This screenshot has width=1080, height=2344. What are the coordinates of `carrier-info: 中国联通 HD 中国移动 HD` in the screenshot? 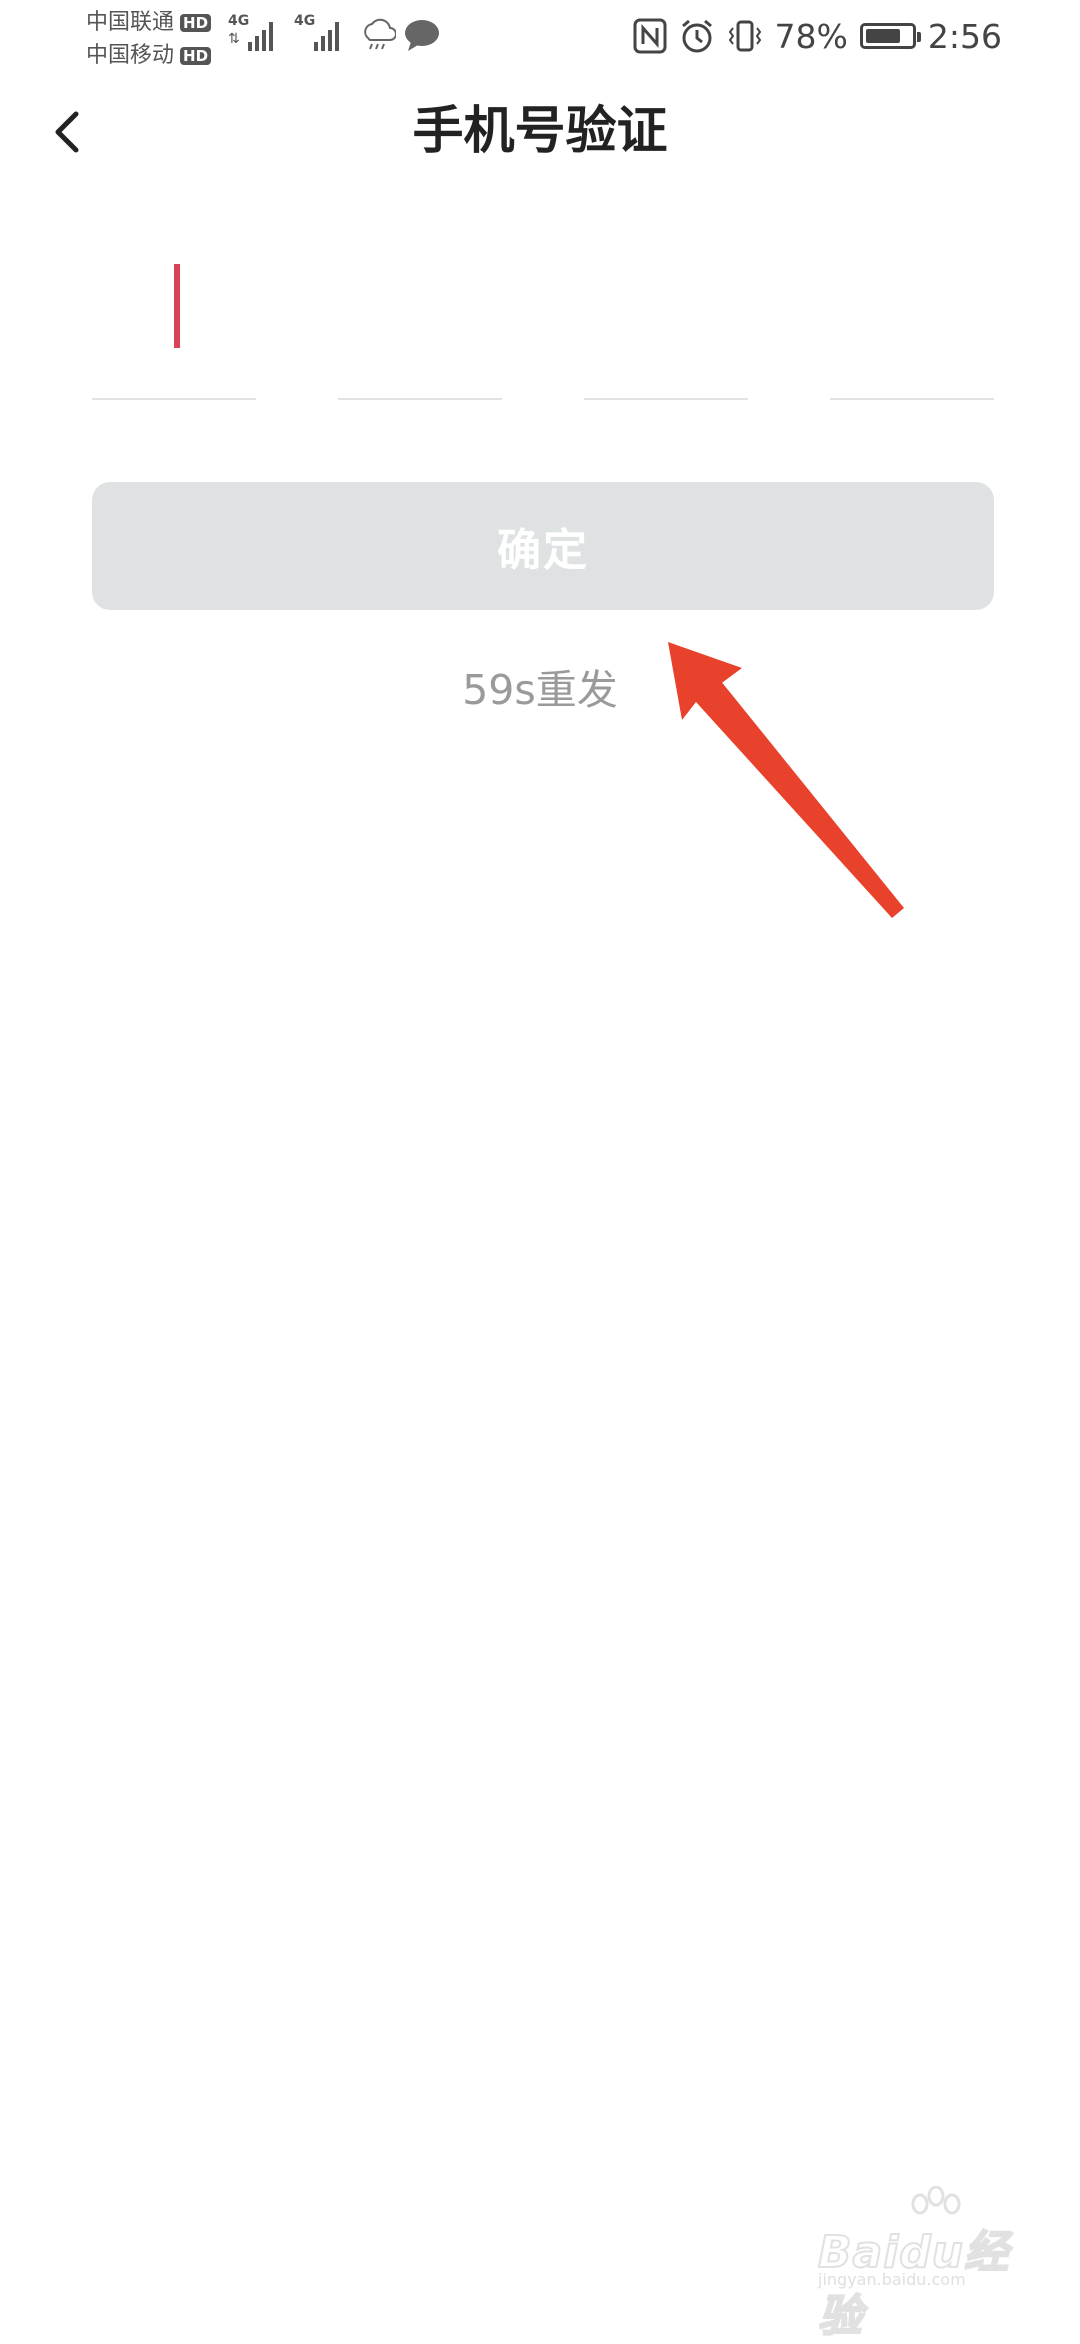 It's located at (149, 39).